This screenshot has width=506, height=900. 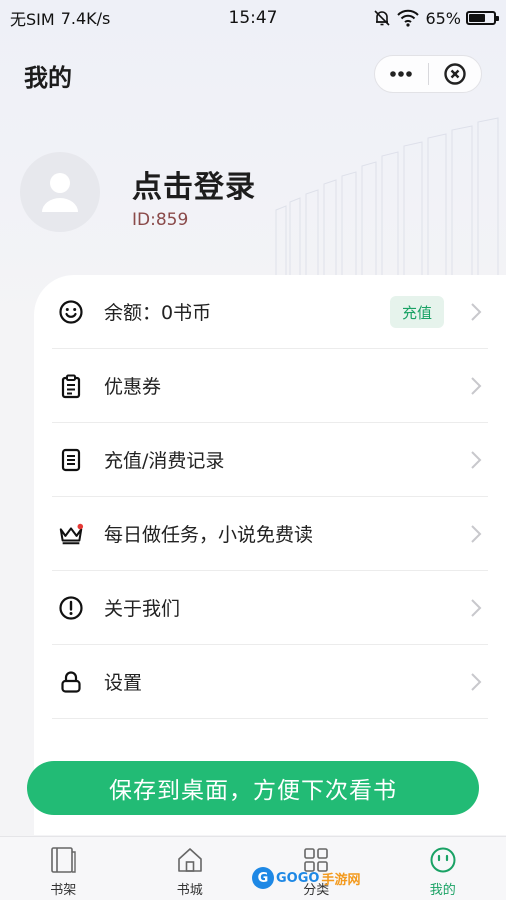 I want to click on close-circle-icon, so click(x=455, y=74).